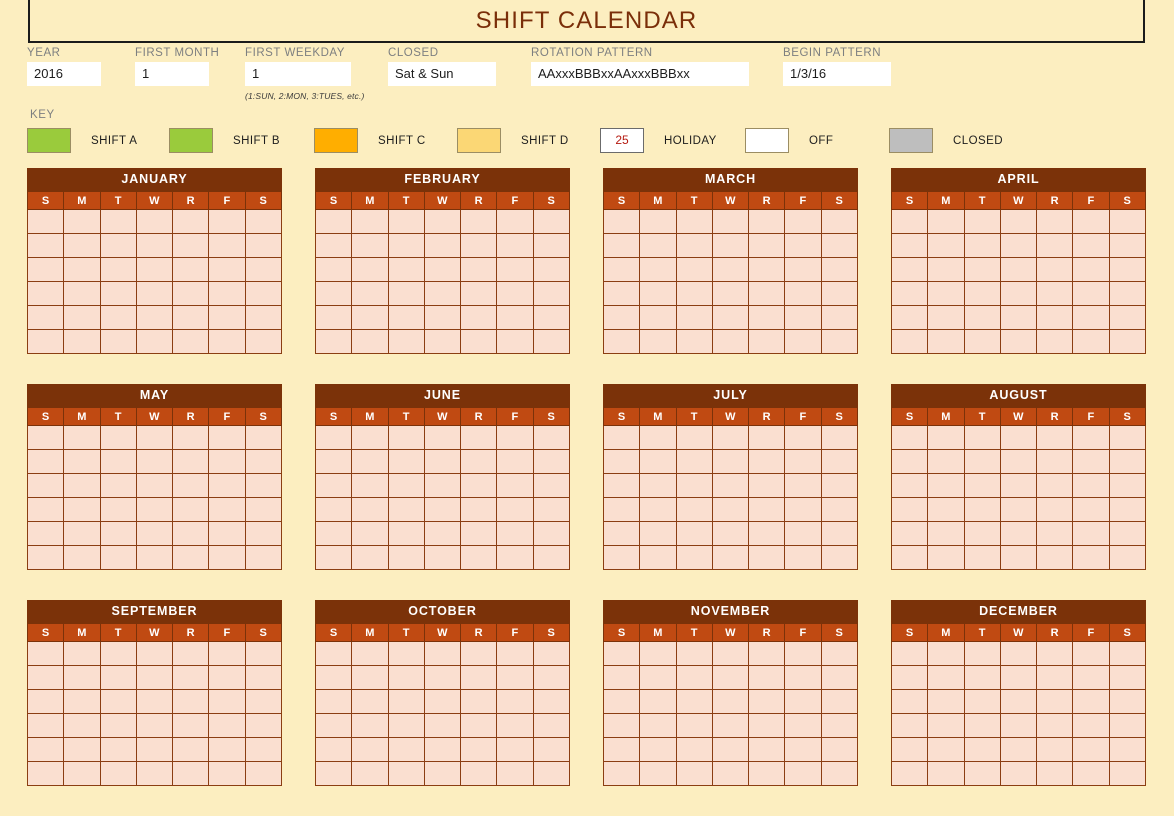  I want to click on year-input, so click(64, 74).